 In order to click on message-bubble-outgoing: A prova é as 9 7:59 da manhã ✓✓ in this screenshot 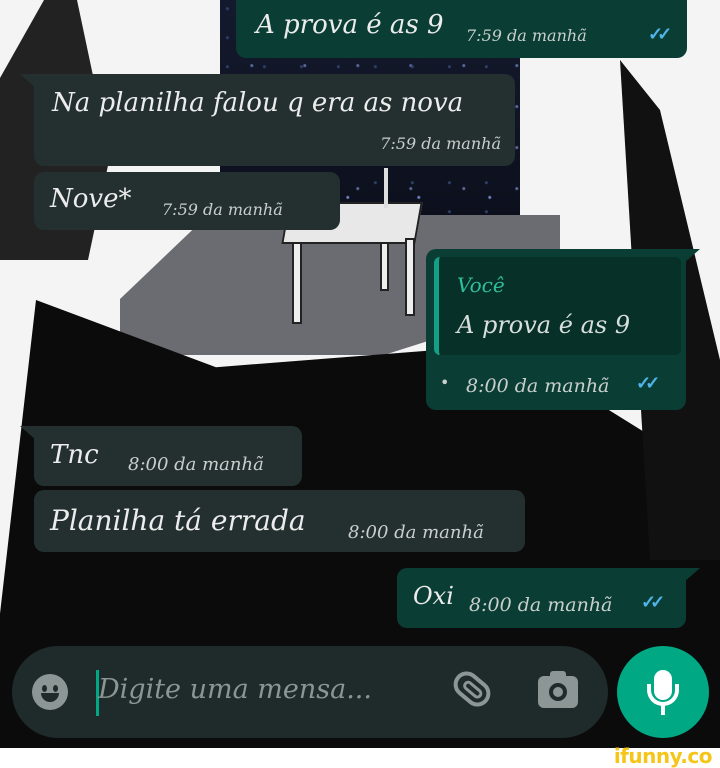, I will do `click(461, 29)`.